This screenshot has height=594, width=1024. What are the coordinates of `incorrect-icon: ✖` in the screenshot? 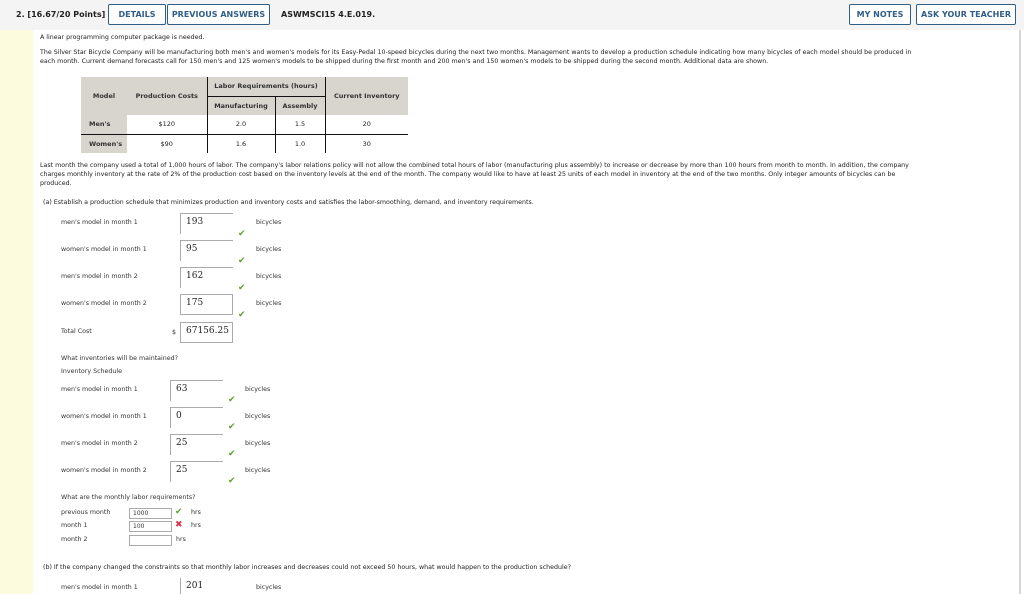 It's located at (179, 525).